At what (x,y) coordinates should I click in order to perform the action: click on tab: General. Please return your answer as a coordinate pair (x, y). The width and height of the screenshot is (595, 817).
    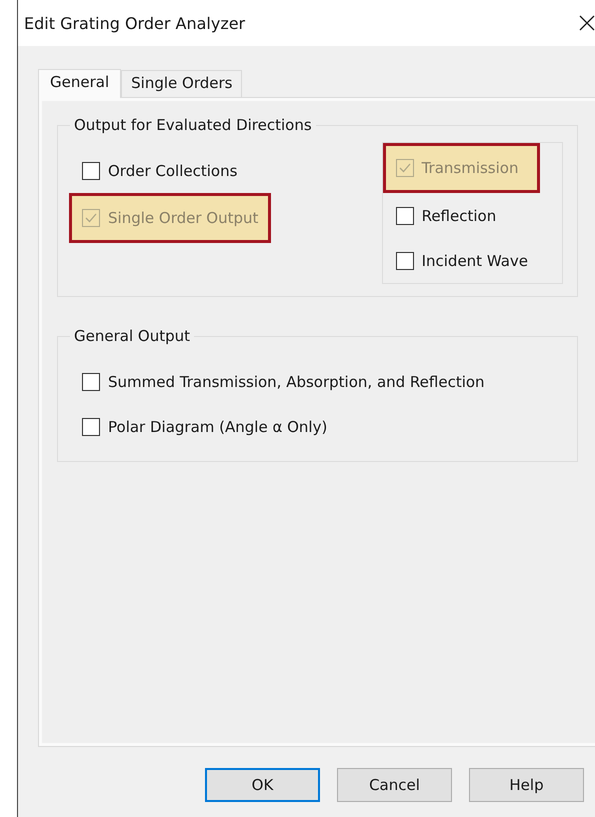
    Looking at the image, I should click on (80, 83).